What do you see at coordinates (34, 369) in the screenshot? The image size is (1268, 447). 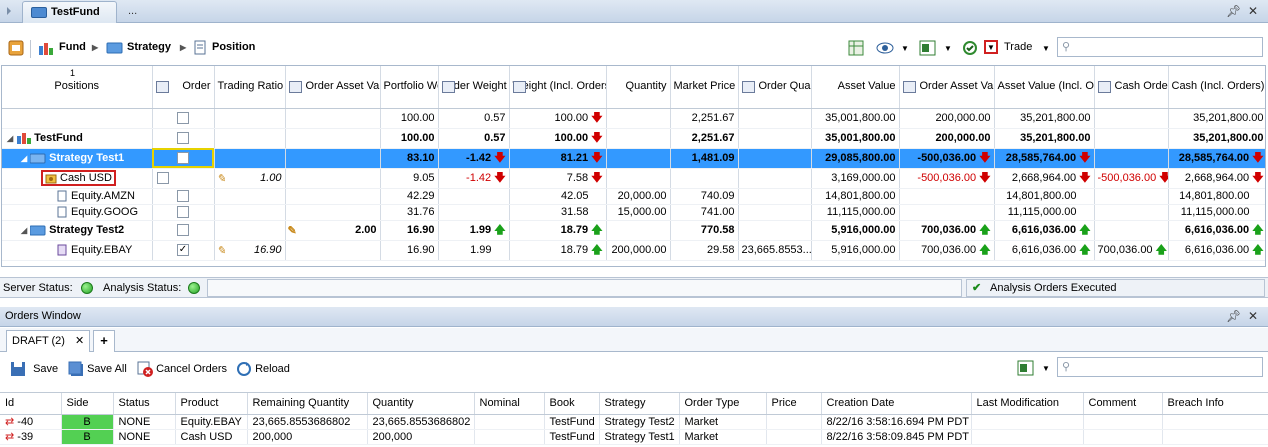 I see `save-button: Save` at bounding box center [34, 369].